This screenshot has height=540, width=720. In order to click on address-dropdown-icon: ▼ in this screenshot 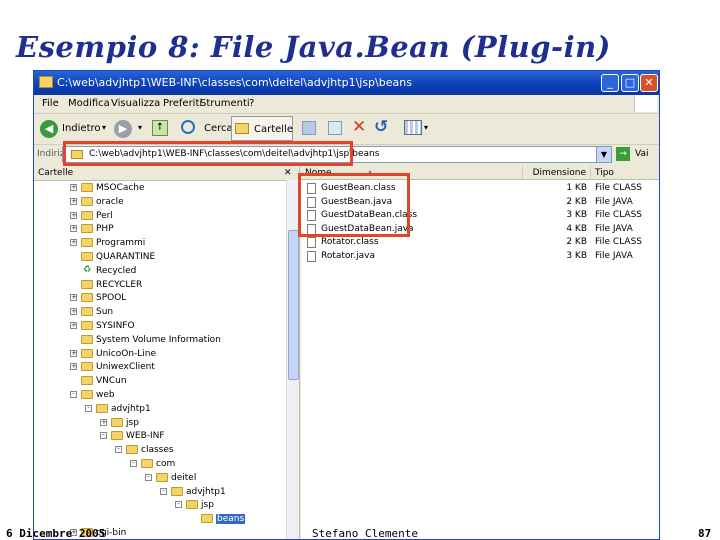, I will do `click(603, 154)`.